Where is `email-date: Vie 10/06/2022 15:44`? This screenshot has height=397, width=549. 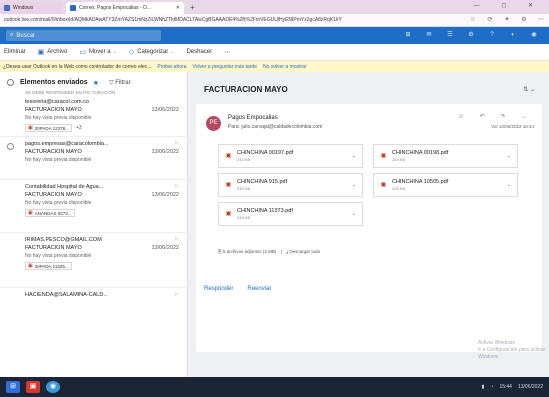
email-date: Vie 10/06/2022 15:44 is located at coordinates (512, 126).